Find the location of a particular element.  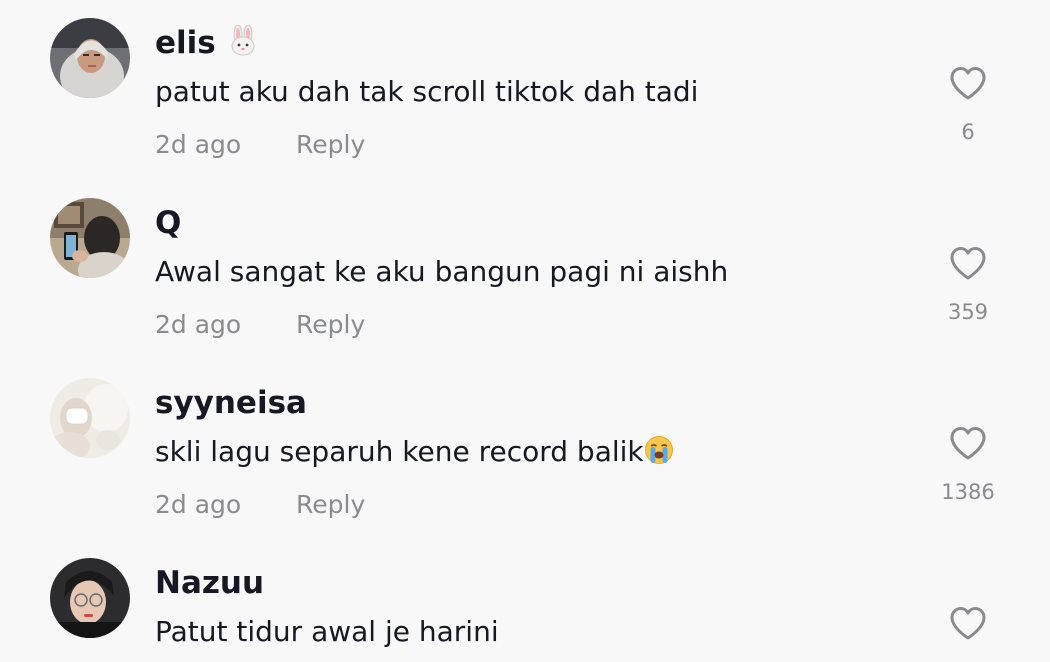

like-count: 1386 is located at coordinates (968, 492).